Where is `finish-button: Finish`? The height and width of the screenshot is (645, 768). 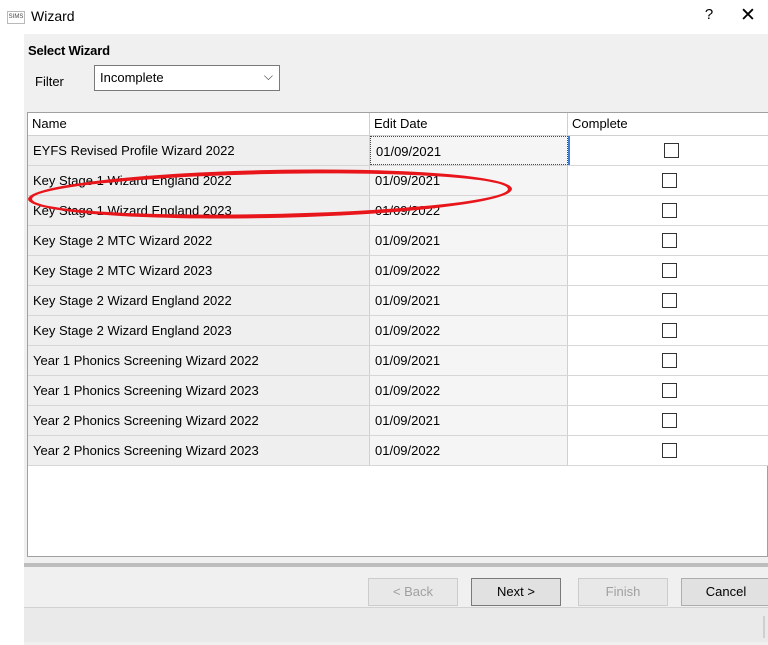 finish-button: Finish is located at coordinates (623, 592).